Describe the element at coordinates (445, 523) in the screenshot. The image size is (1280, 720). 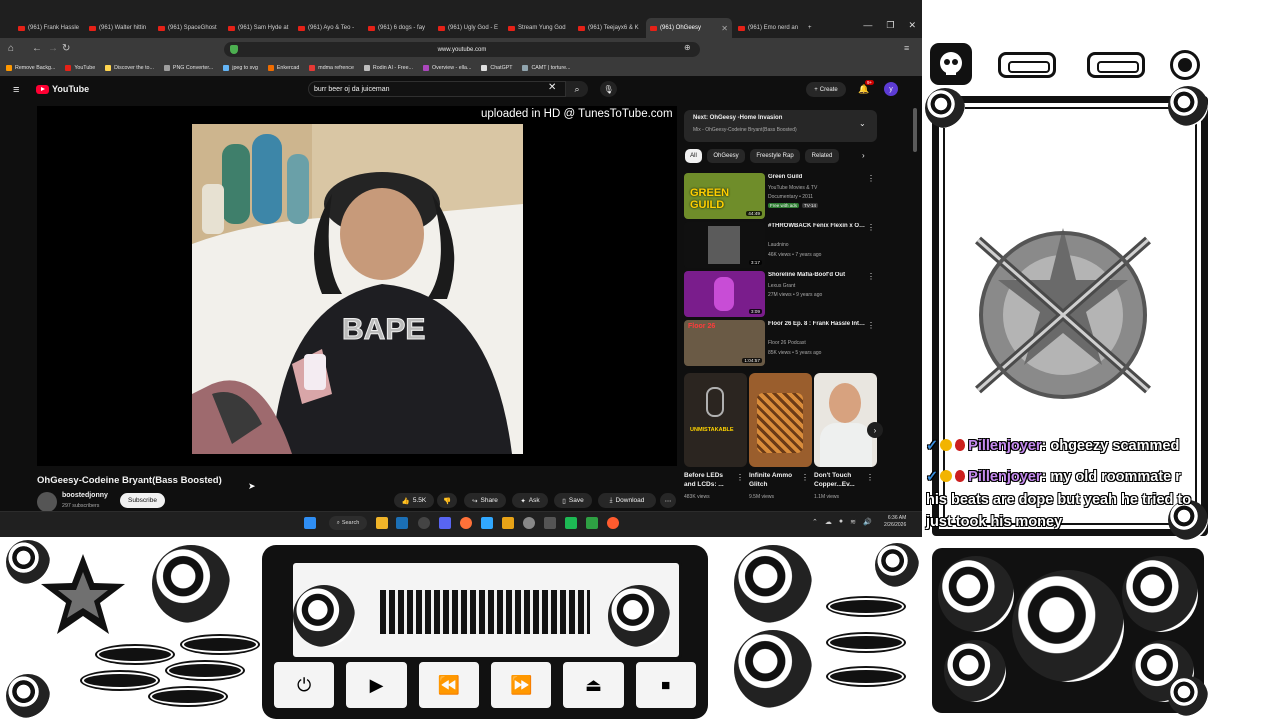
I see `discord-icon` at that location.